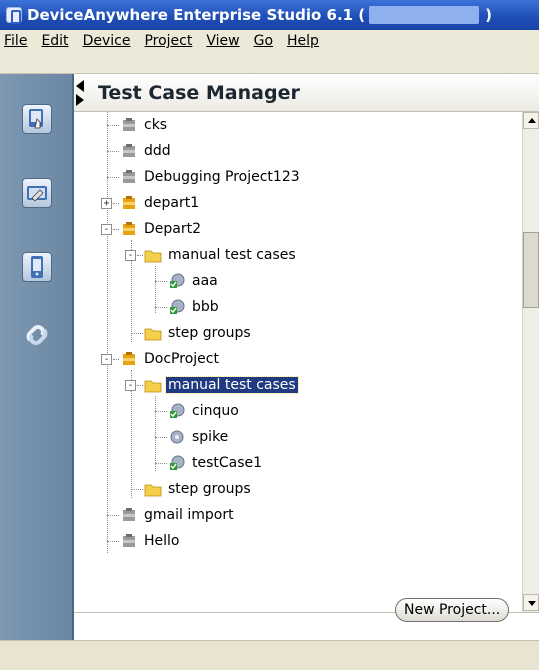 The width and height of the screenshot is (539, 670). I want to click on tree-node-manual-test-cases-selected: manual test cases, so click(221, 385).